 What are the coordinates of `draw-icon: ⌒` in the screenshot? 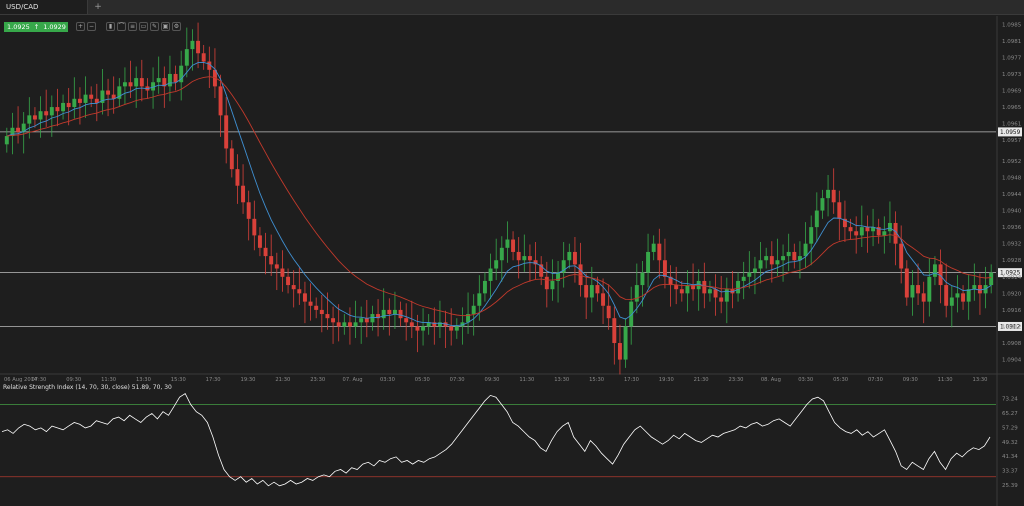 It's located at (121, 26).